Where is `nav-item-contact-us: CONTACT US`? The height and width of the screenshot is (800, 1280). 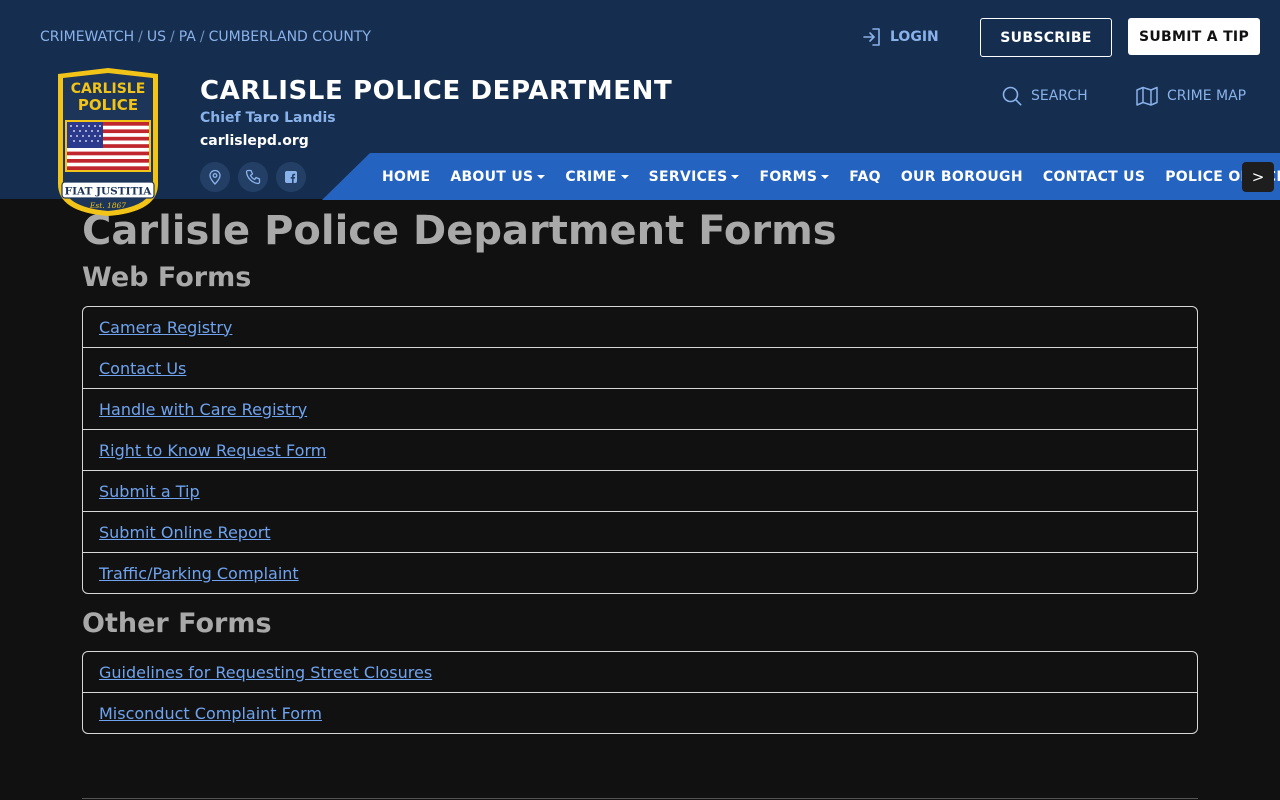
nav-item-contact-us: CONTACT US is located at coordinates (1094, 177).